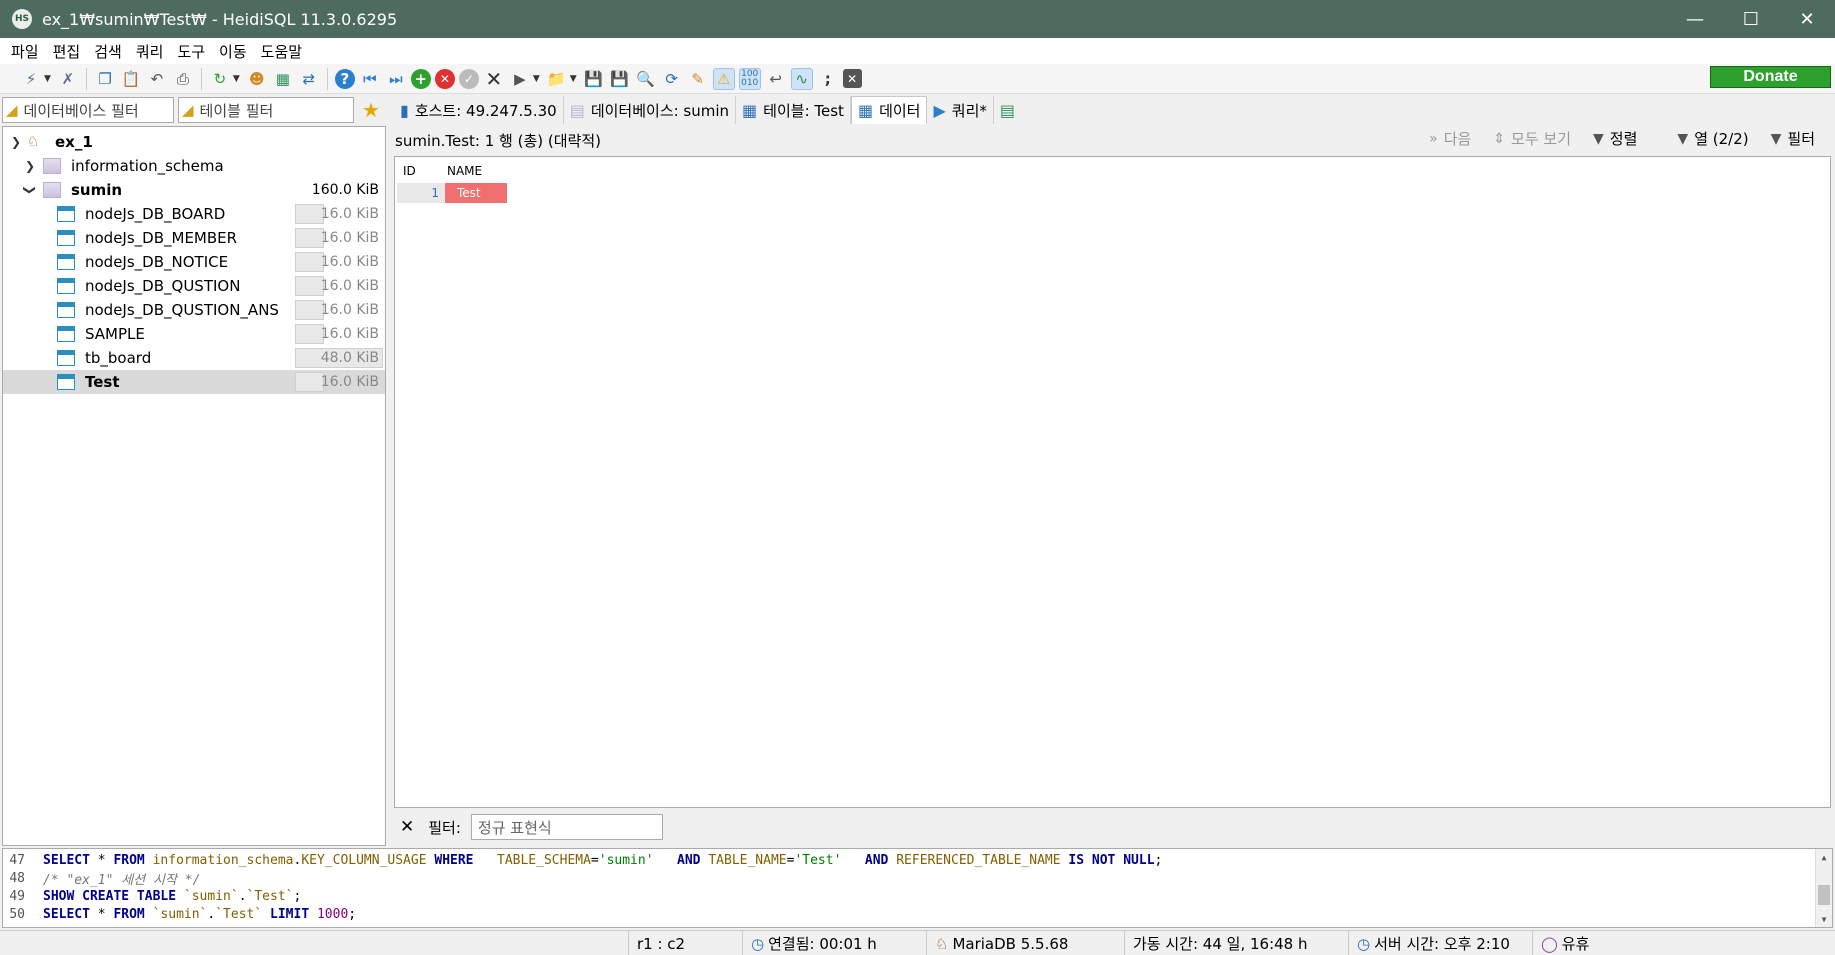 This screenshot has width=1835, height=955. What do you see at coordinates (1776, 138) in the screenshot?
I see `funnel-icon: ▼` at bounding box center [1776, 138].